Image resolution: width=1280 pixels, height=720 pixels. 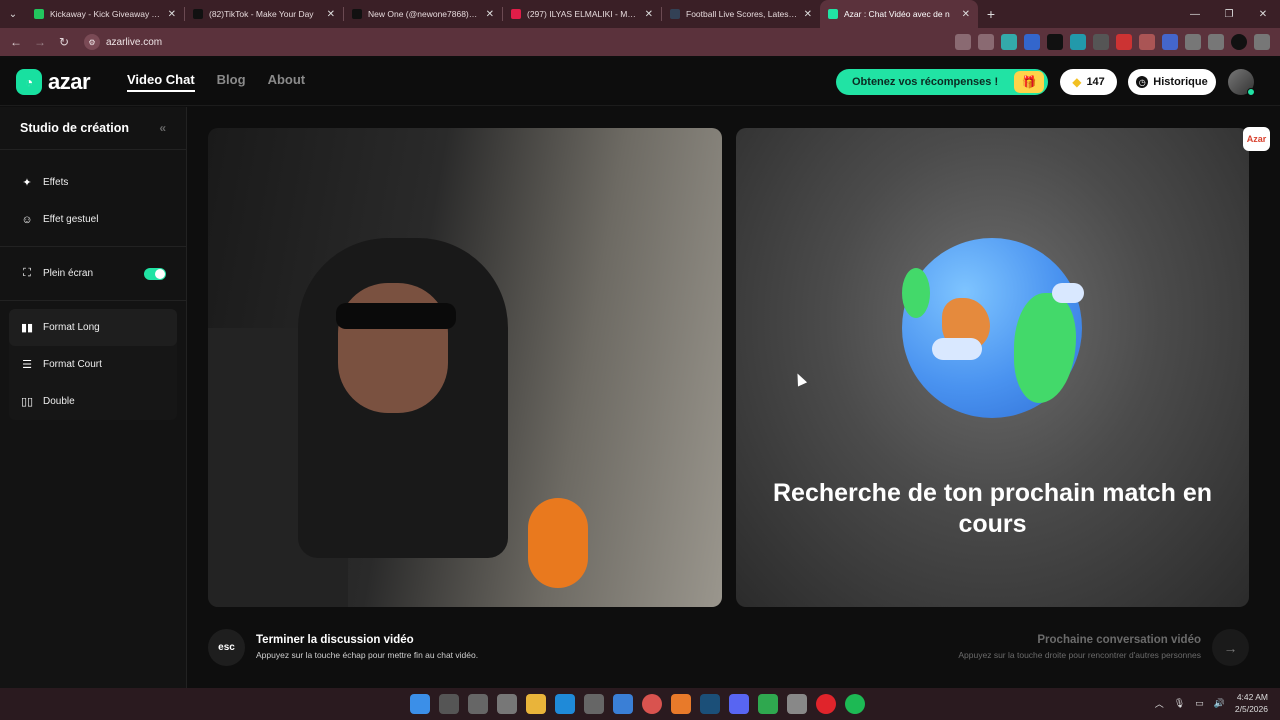 I want to click on edge-icon, so click(x=565, y=704).